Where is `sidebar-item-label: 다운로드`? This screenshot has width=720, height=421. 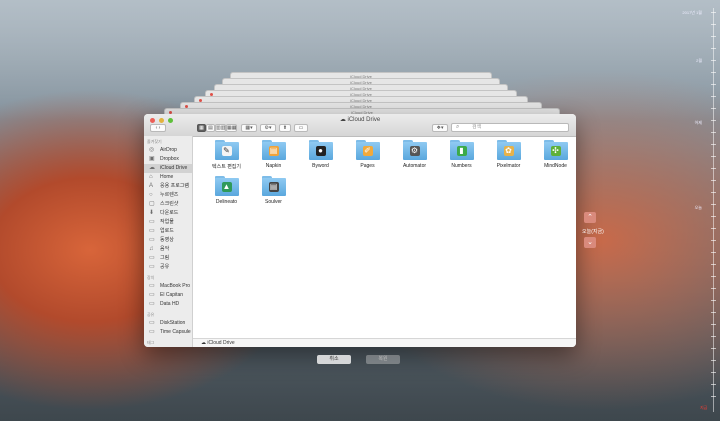 sidebar-item-label: 다운로드 is located at coordinates (169, 213).